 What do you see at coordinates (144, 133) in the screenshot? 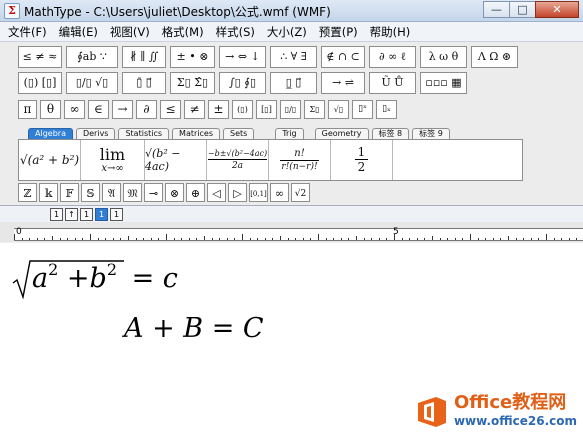
I see `tab-statistics: Statistics` at bounding box center [144, 133].